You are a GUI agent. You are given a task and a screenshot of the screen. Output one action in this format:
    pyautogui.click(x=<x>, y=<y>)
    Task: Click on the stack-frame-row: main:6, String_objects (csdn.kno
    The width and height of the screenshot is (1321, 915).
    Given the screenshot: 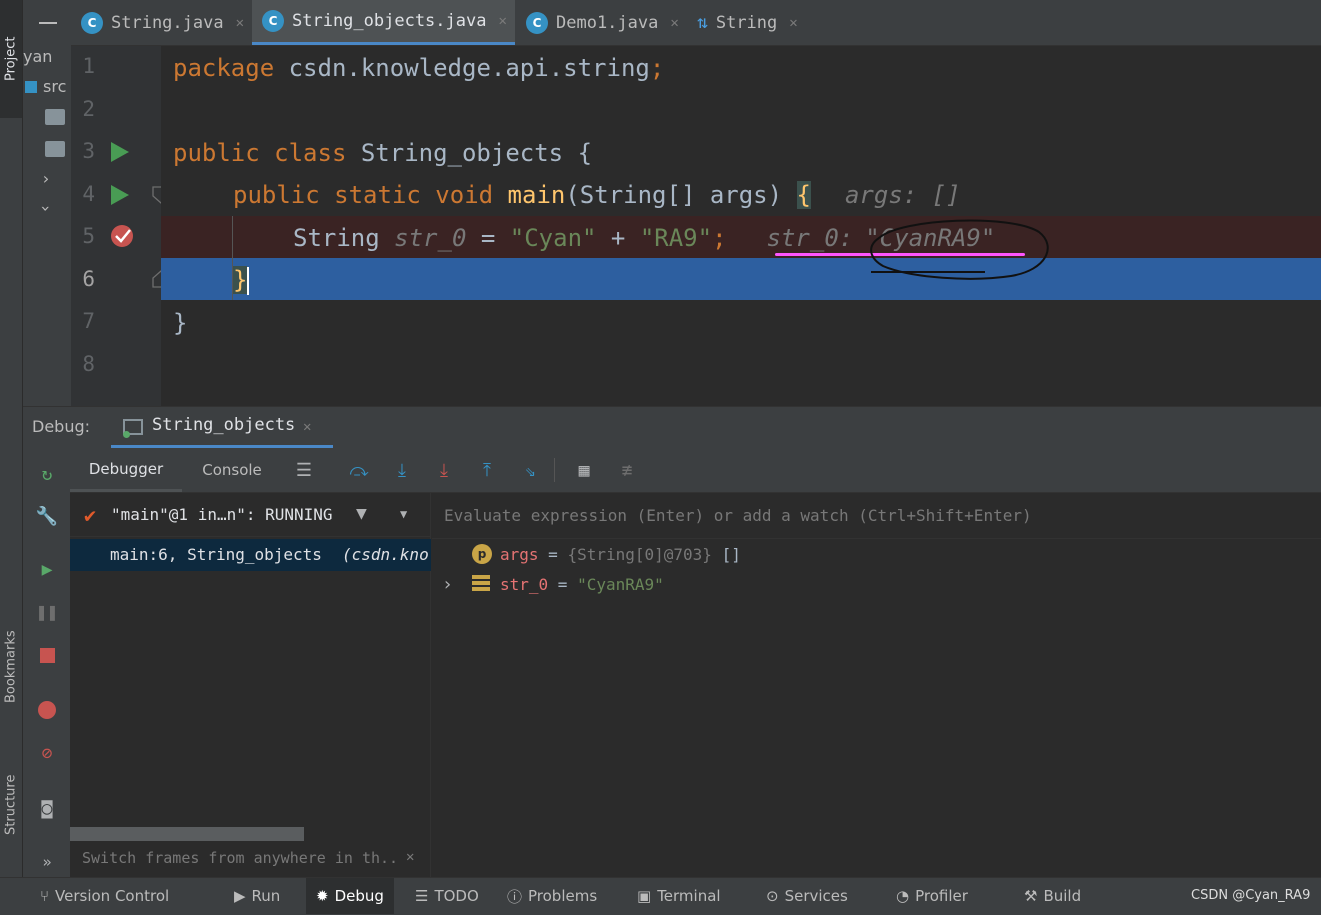 What is the action you would take?
    pyautogui.click(x=250, y=555)
    